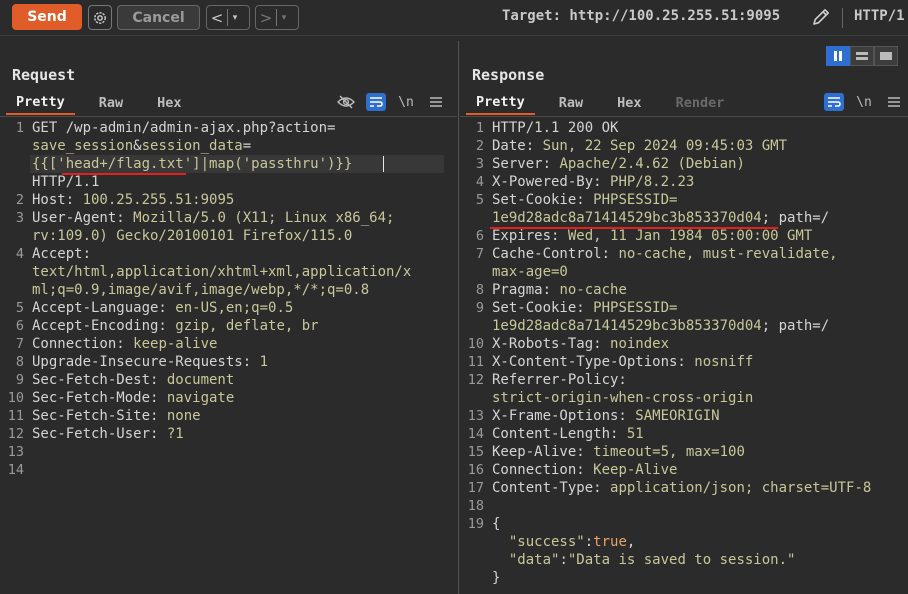 This screenshot has width=908, height=594. I want to click on http-version-label: HTTP/1, so click(879, 16).